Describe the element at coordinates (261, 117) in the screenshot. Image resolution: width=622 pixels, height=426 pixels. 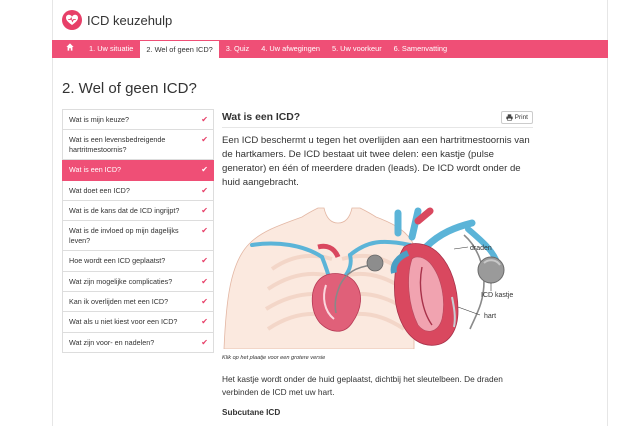
I see `content-title: Wat is een ICD?` at that location.